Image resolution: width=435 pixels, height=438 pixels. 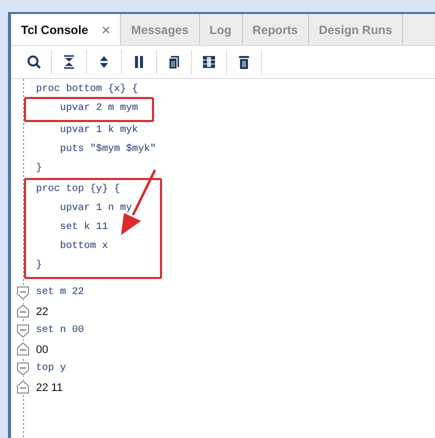 What do you see at coordinates (60, 293) in the screenshot?
I see `command-text: set m 22` at bounding box center [60, 293].